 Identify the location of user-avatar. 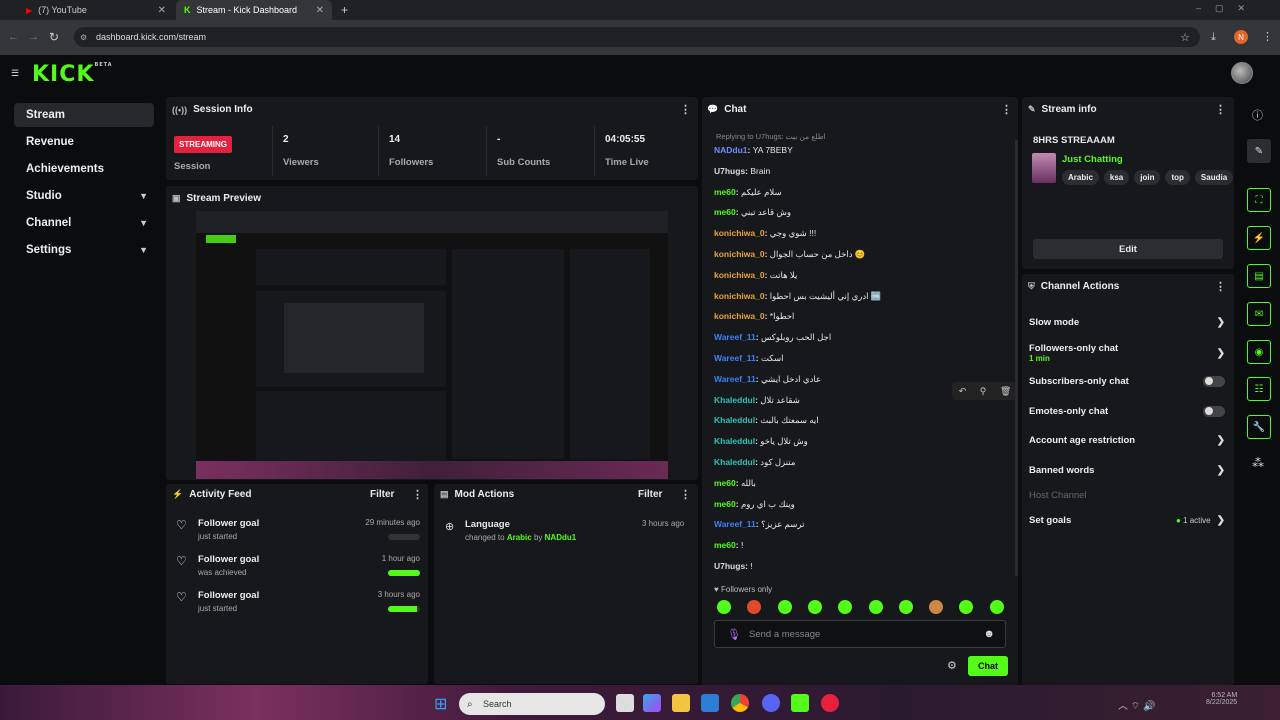
(1242, 73).